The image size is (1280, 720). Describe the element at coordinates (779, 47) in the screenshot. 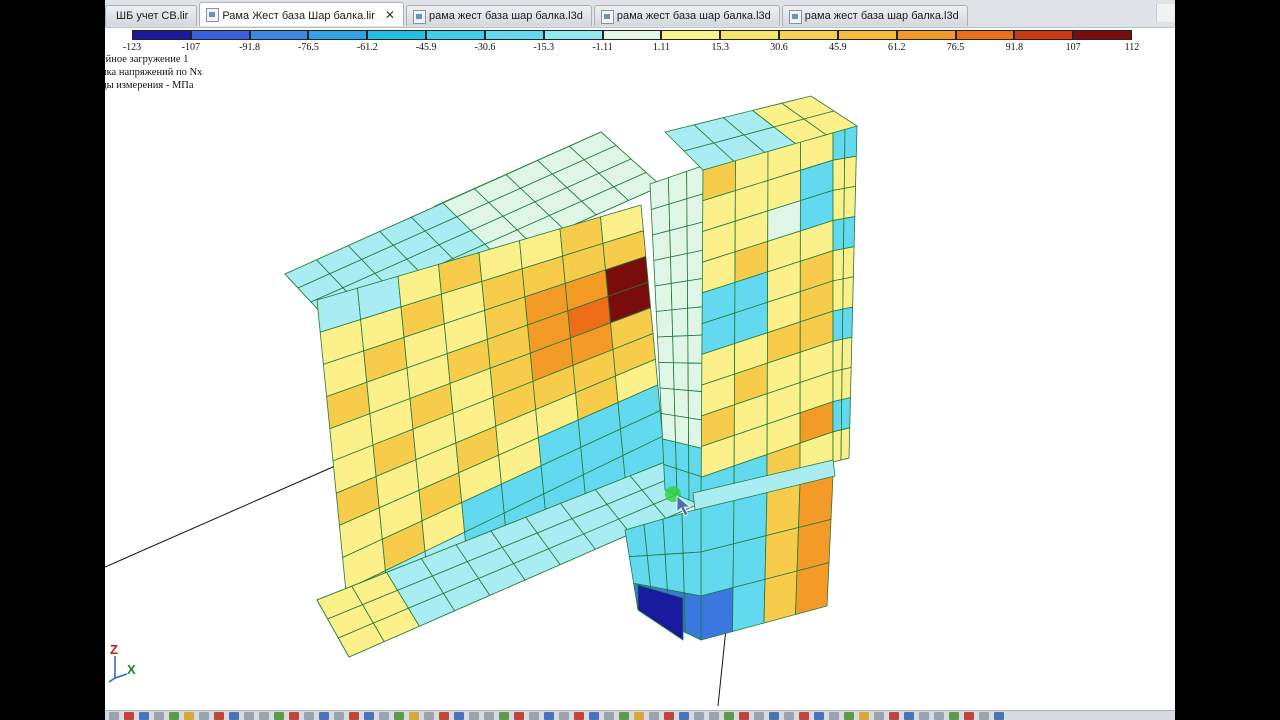

I see `legend-tick-label: 30.6` at that location.